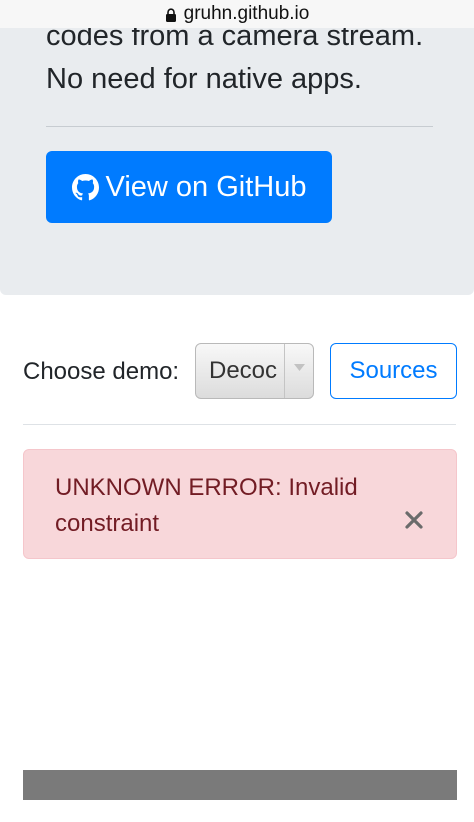 The image size is (474, 822). I want to click on chevron-down-icon, so click(298, 371).